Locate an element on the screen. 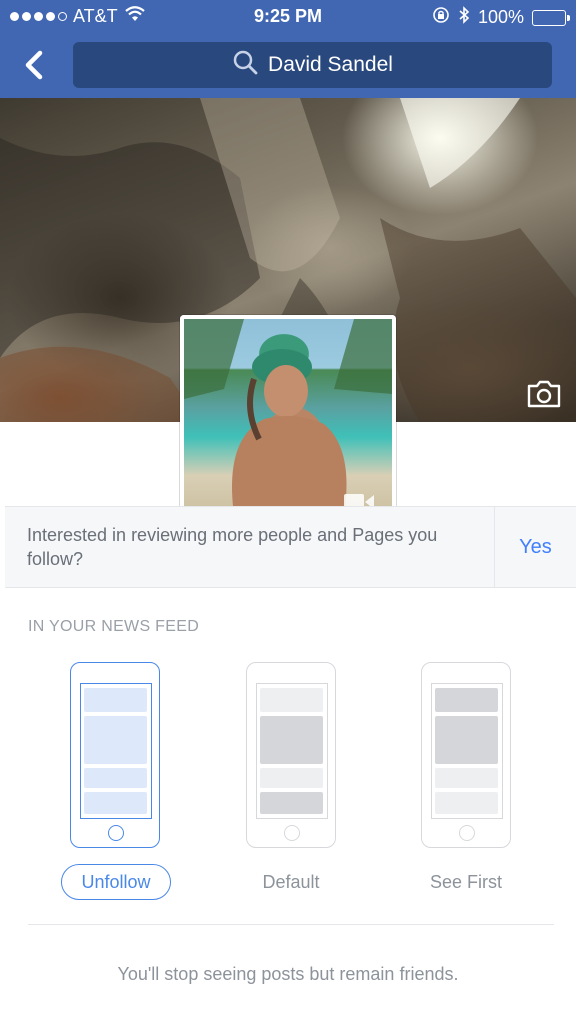  chevron-left-icon is located at coordinates (34, 65).